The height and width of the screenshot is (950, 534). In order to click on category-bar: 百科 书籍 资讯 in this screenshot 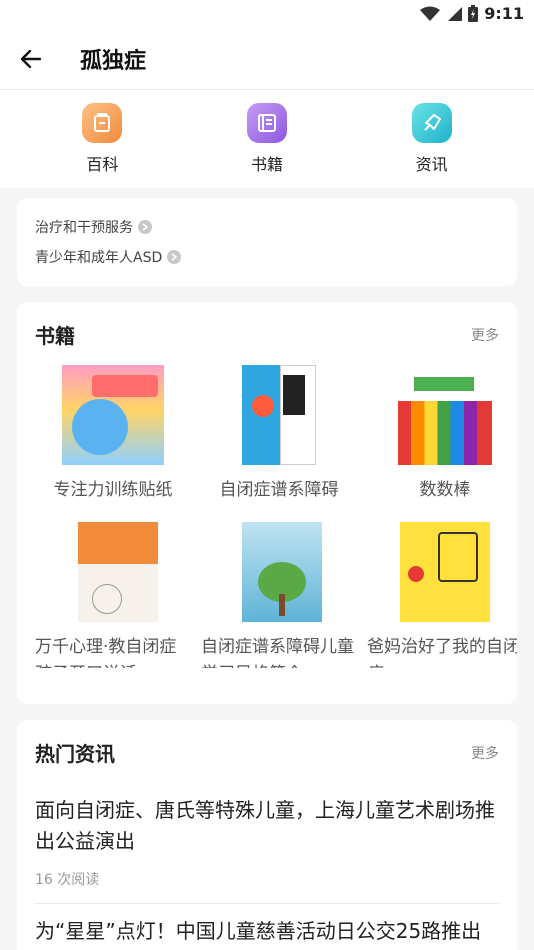, I will do `click(267, 139)`.